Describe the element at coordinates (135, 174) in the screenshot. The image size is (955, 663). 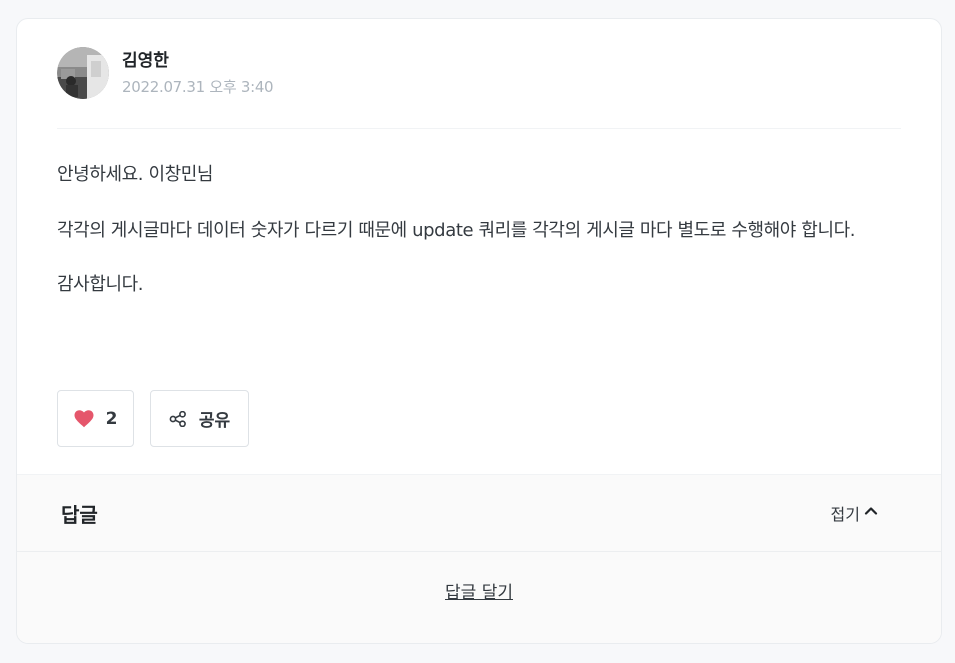
I see `post-paragraph: 안녕하세요. 이창민님` at that location.